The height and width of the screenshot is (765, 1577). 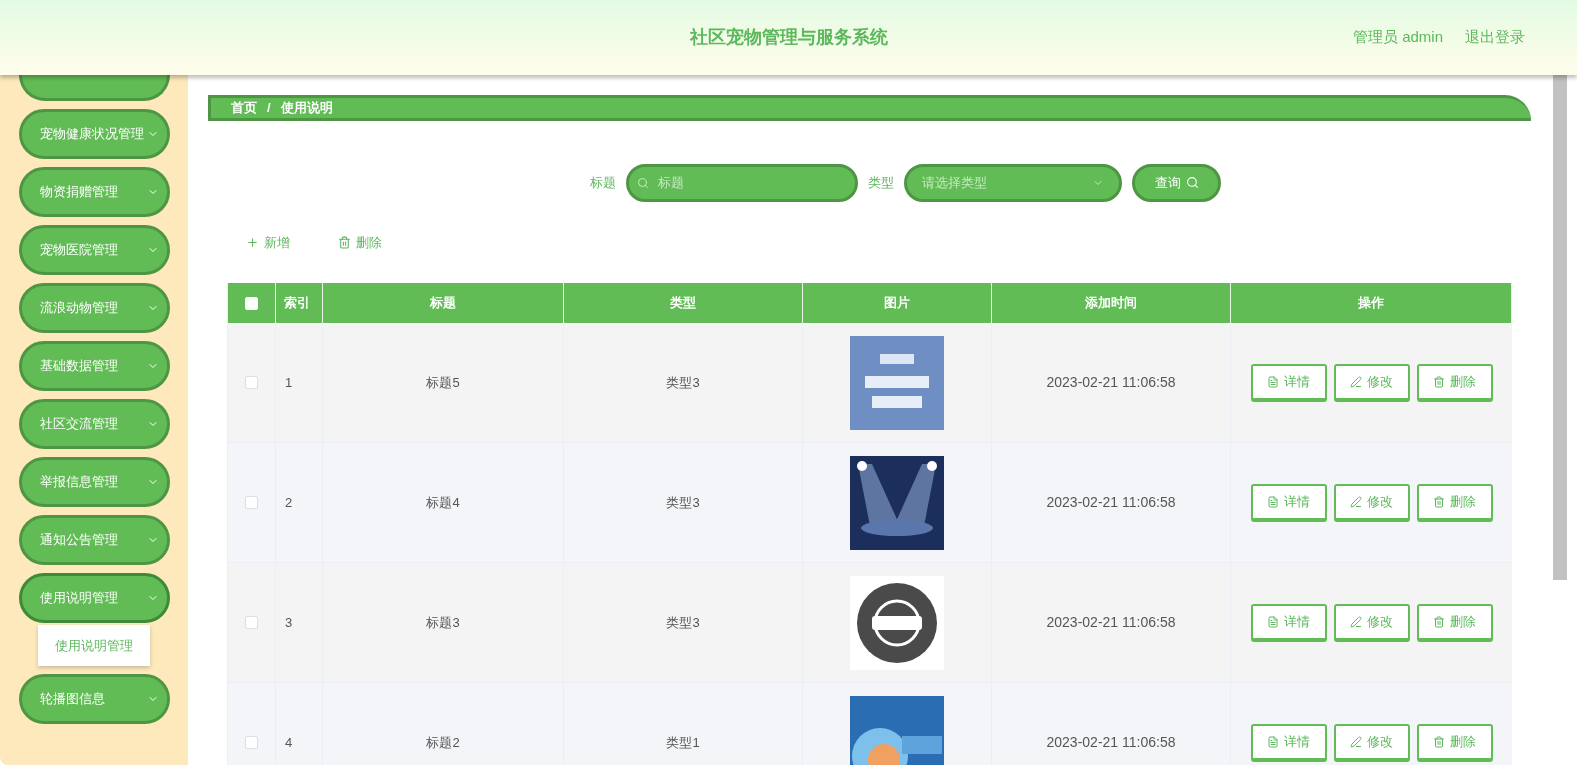 I want to click on menu-item: 使用说明管理, so click(x=94, y=598).